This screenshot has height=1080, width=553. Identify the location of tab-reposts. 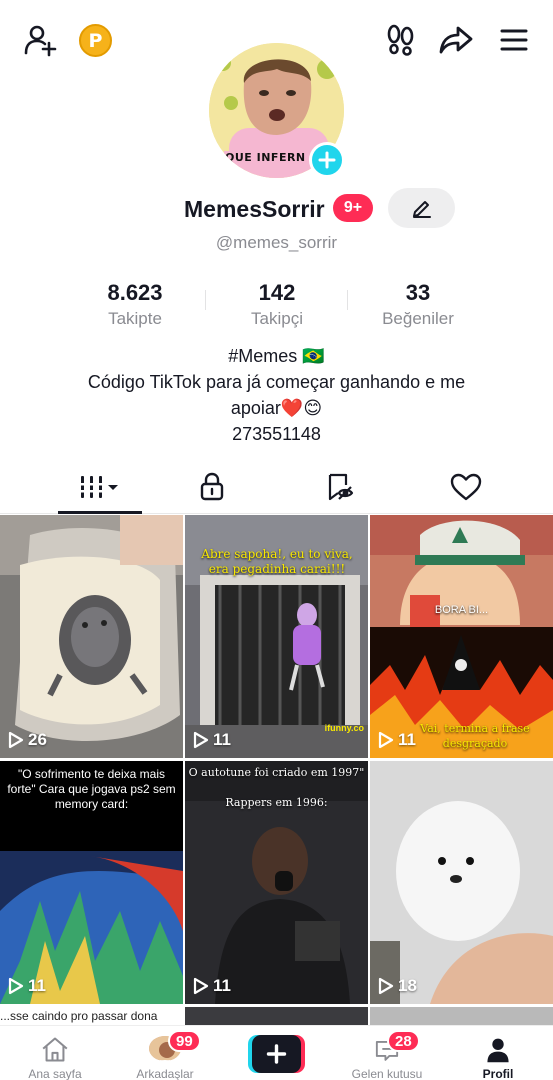
(340, 487).